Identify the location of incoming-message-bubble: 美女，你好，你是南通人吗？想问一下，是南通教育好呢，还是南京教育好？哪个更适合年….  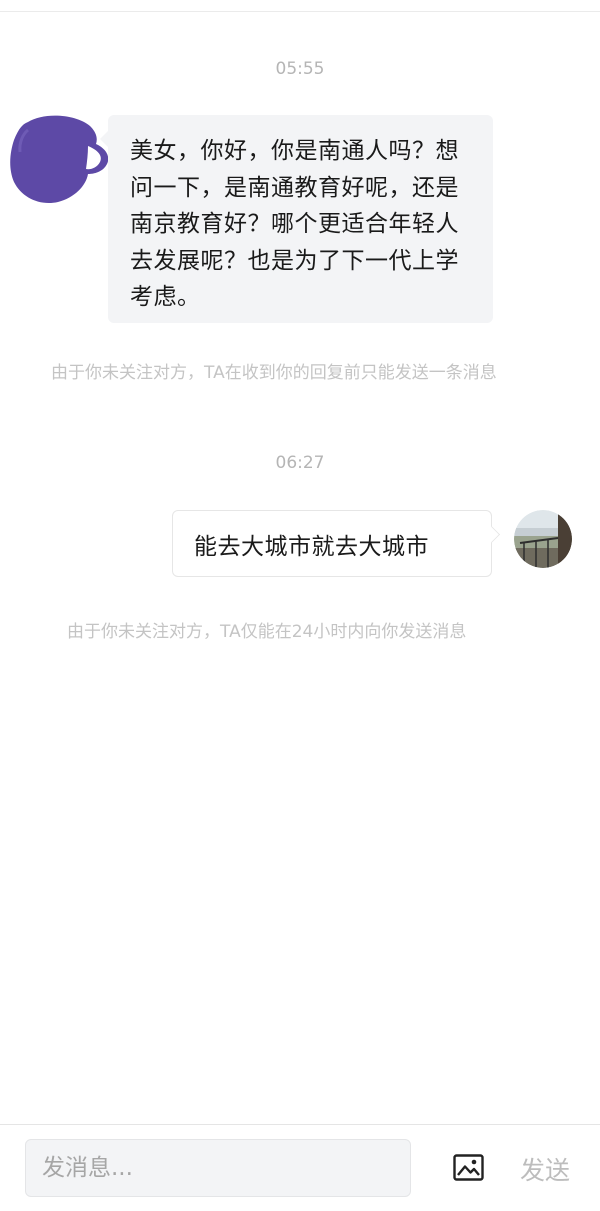
(296, 219).